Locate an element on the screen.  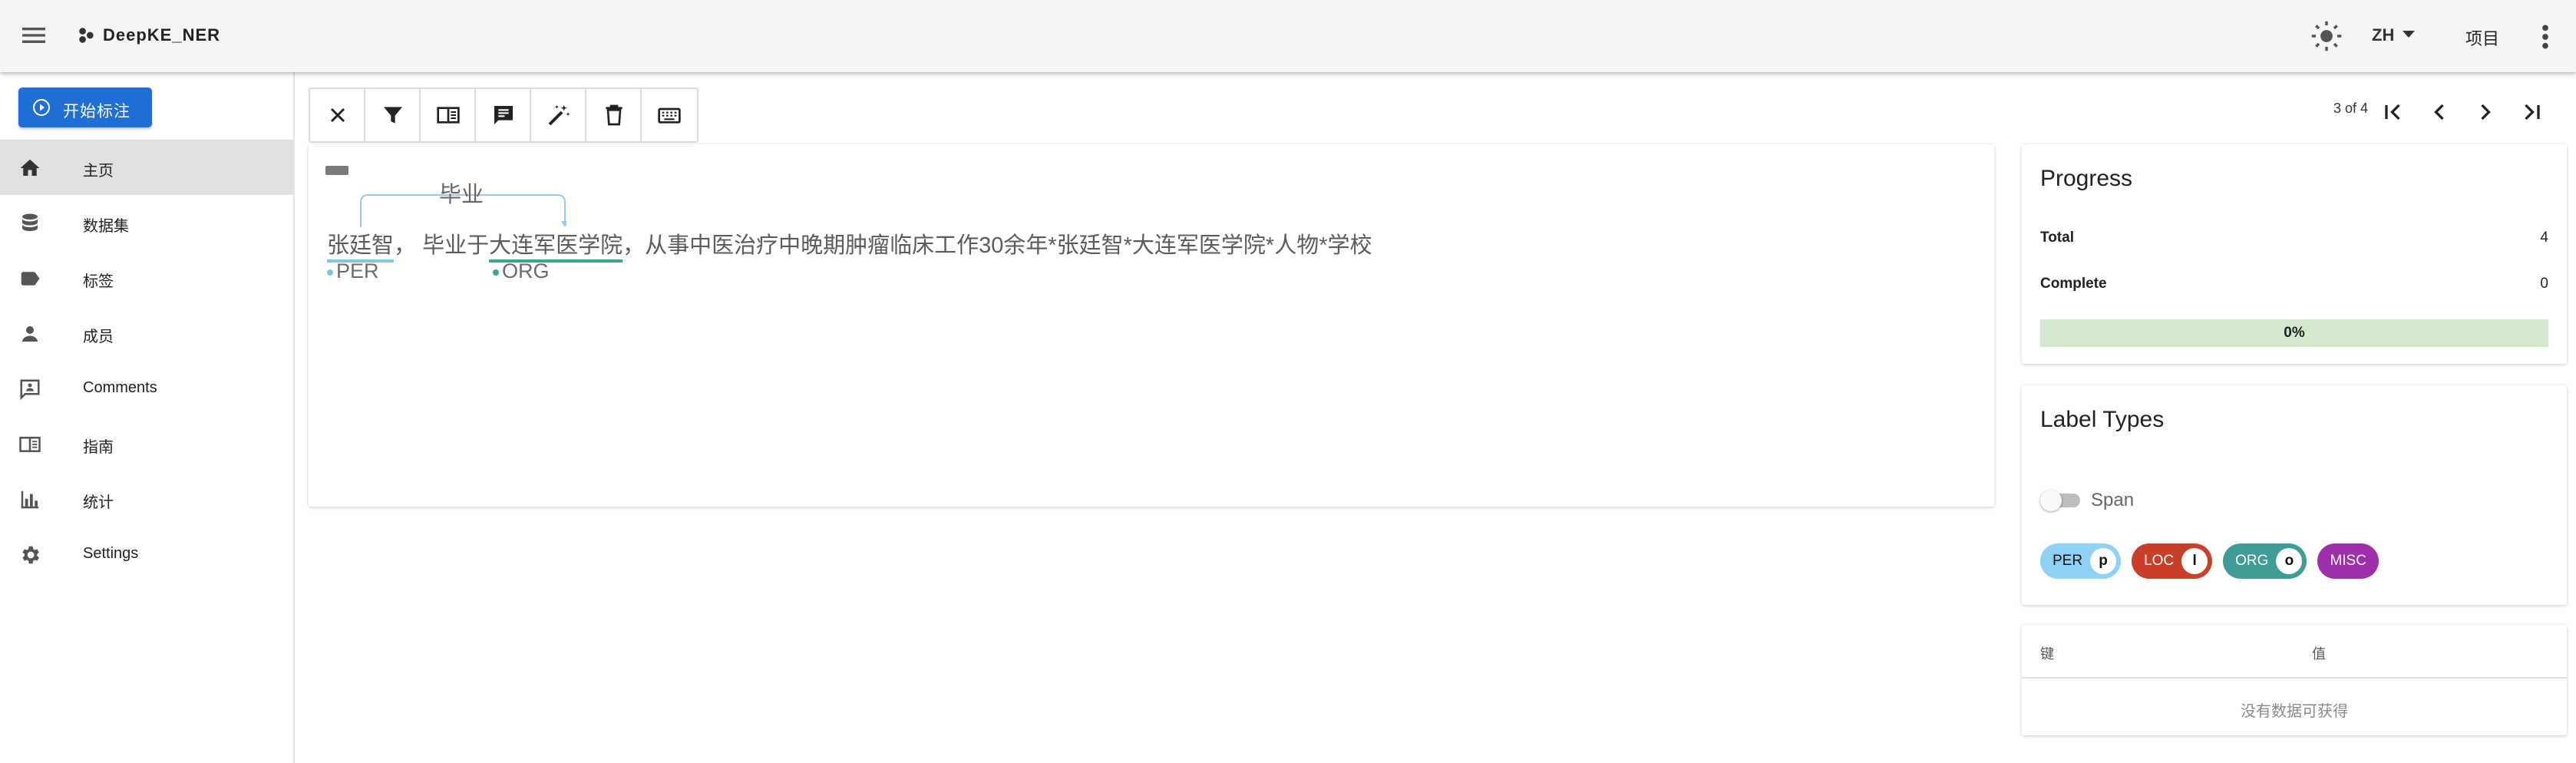
entity-span-org: 大连军医学院 is located at coordinates (556, 245).